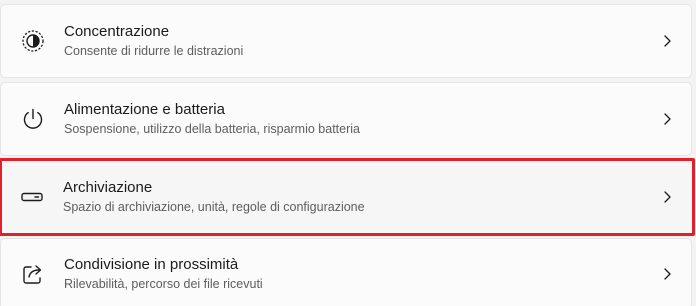  Describe the element at coordinates (32, 197) in the screenshot. I see `storage-icon` at that location.